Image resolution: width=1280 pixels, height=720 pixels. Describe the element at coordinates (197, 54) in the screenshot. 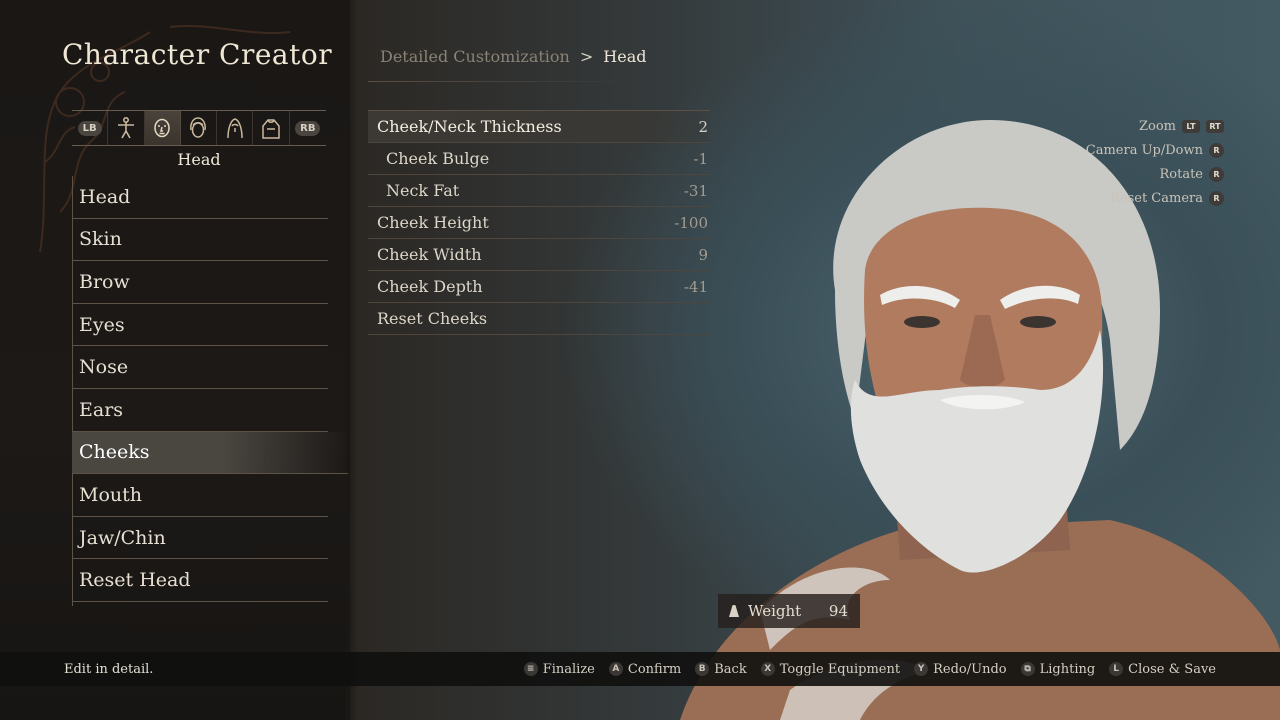

I see `page-title: Character Creator` at that location.